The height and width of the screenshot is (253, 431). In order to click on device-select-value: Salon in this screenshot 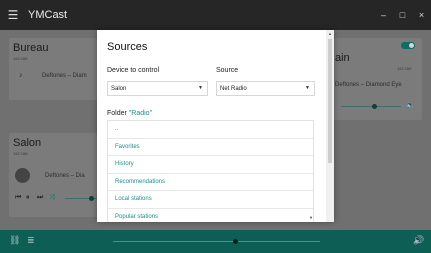, I will do `click(119, 88)`.